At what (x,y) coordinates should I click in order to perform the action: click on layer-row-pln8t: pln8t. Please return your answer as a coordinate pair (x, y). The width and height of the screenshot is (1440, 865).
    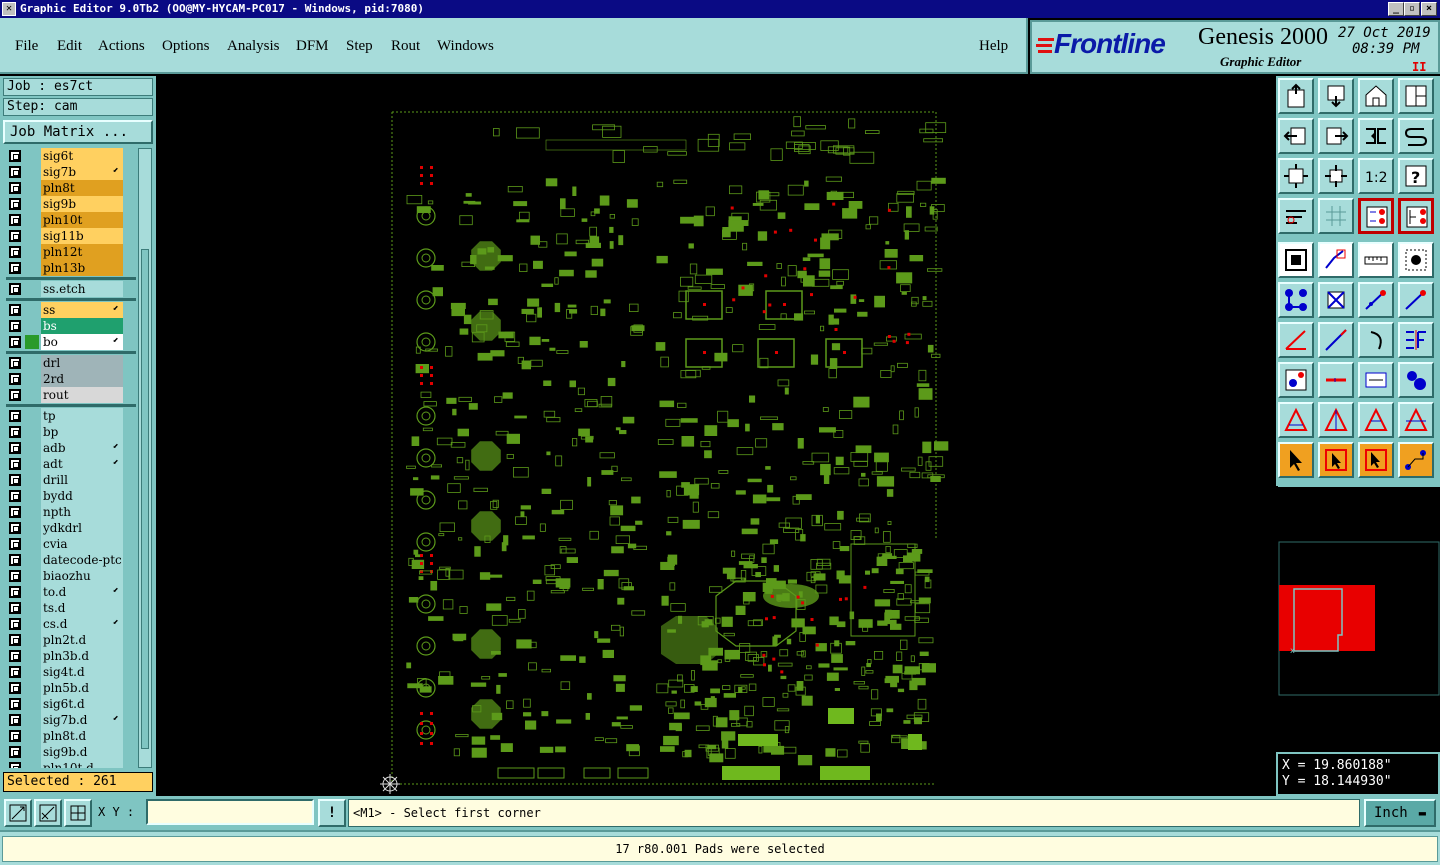
    Looking at the image, I should click on (70, 188).